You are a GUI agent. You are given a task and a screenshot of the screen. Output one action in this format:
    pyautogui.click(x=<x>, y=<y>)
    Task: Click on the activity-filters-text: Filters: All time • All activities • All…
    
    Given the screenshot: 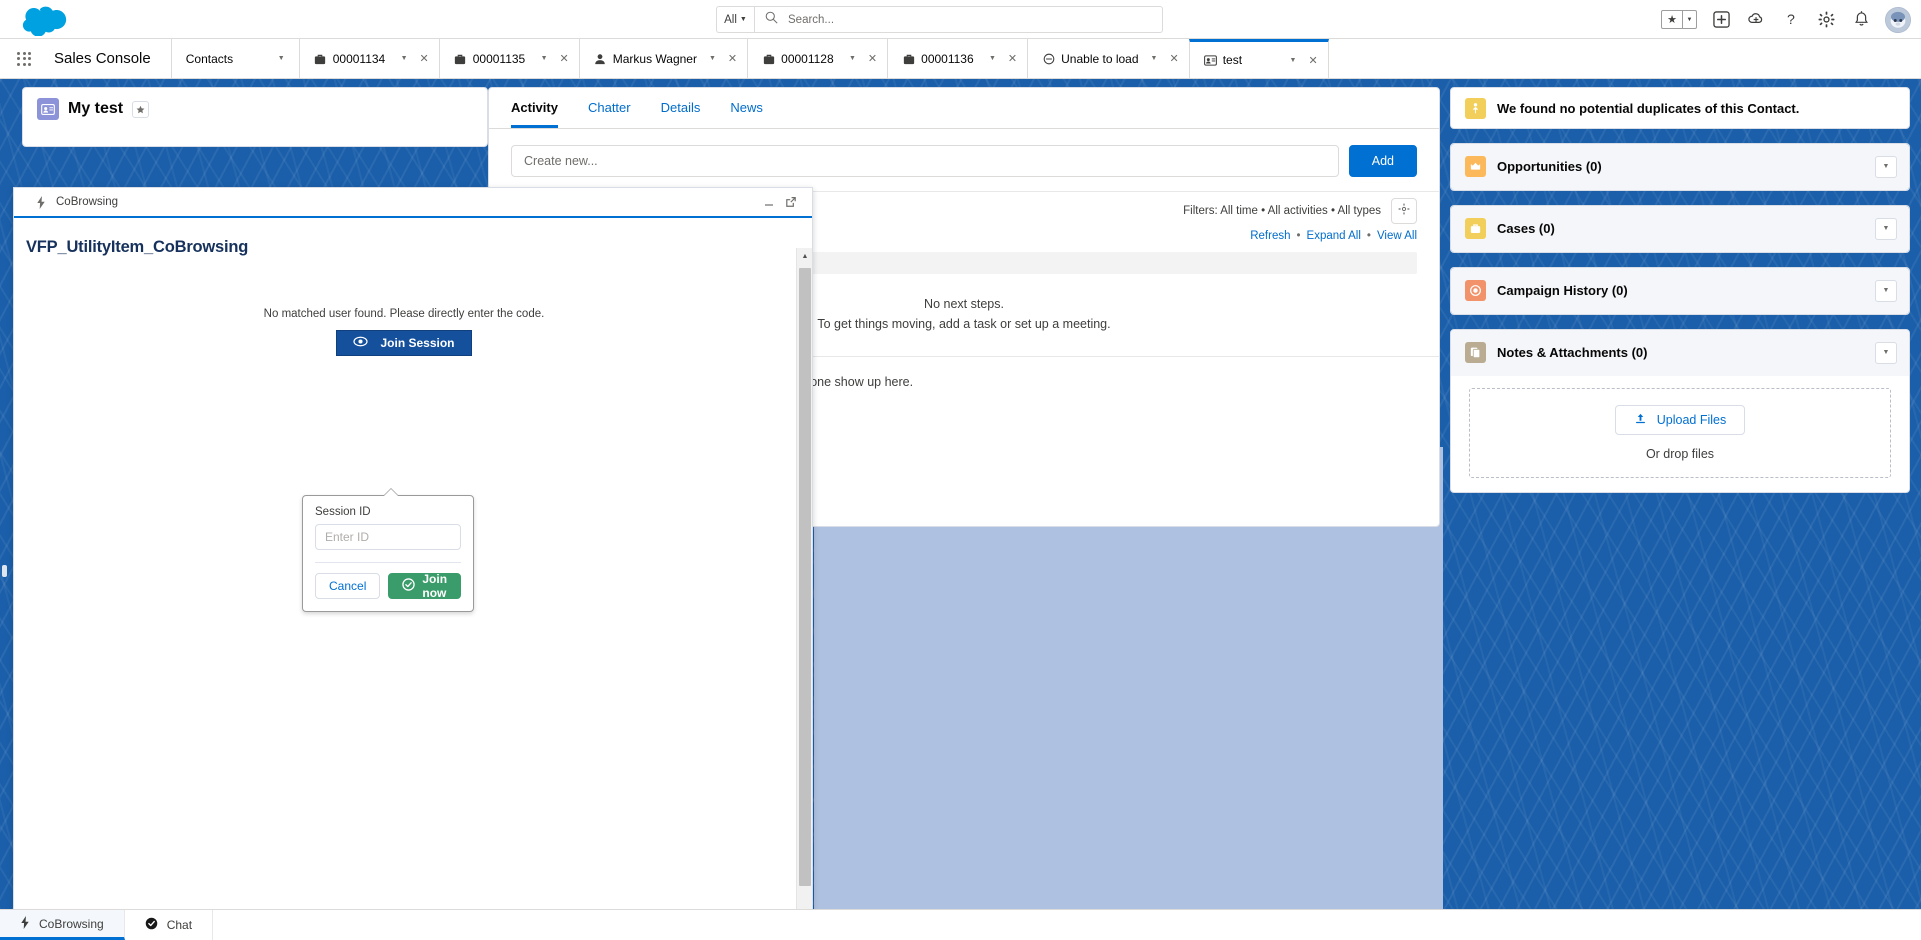 What is the action you would take?
    pyautogui.click(x=1282, y=211)
    